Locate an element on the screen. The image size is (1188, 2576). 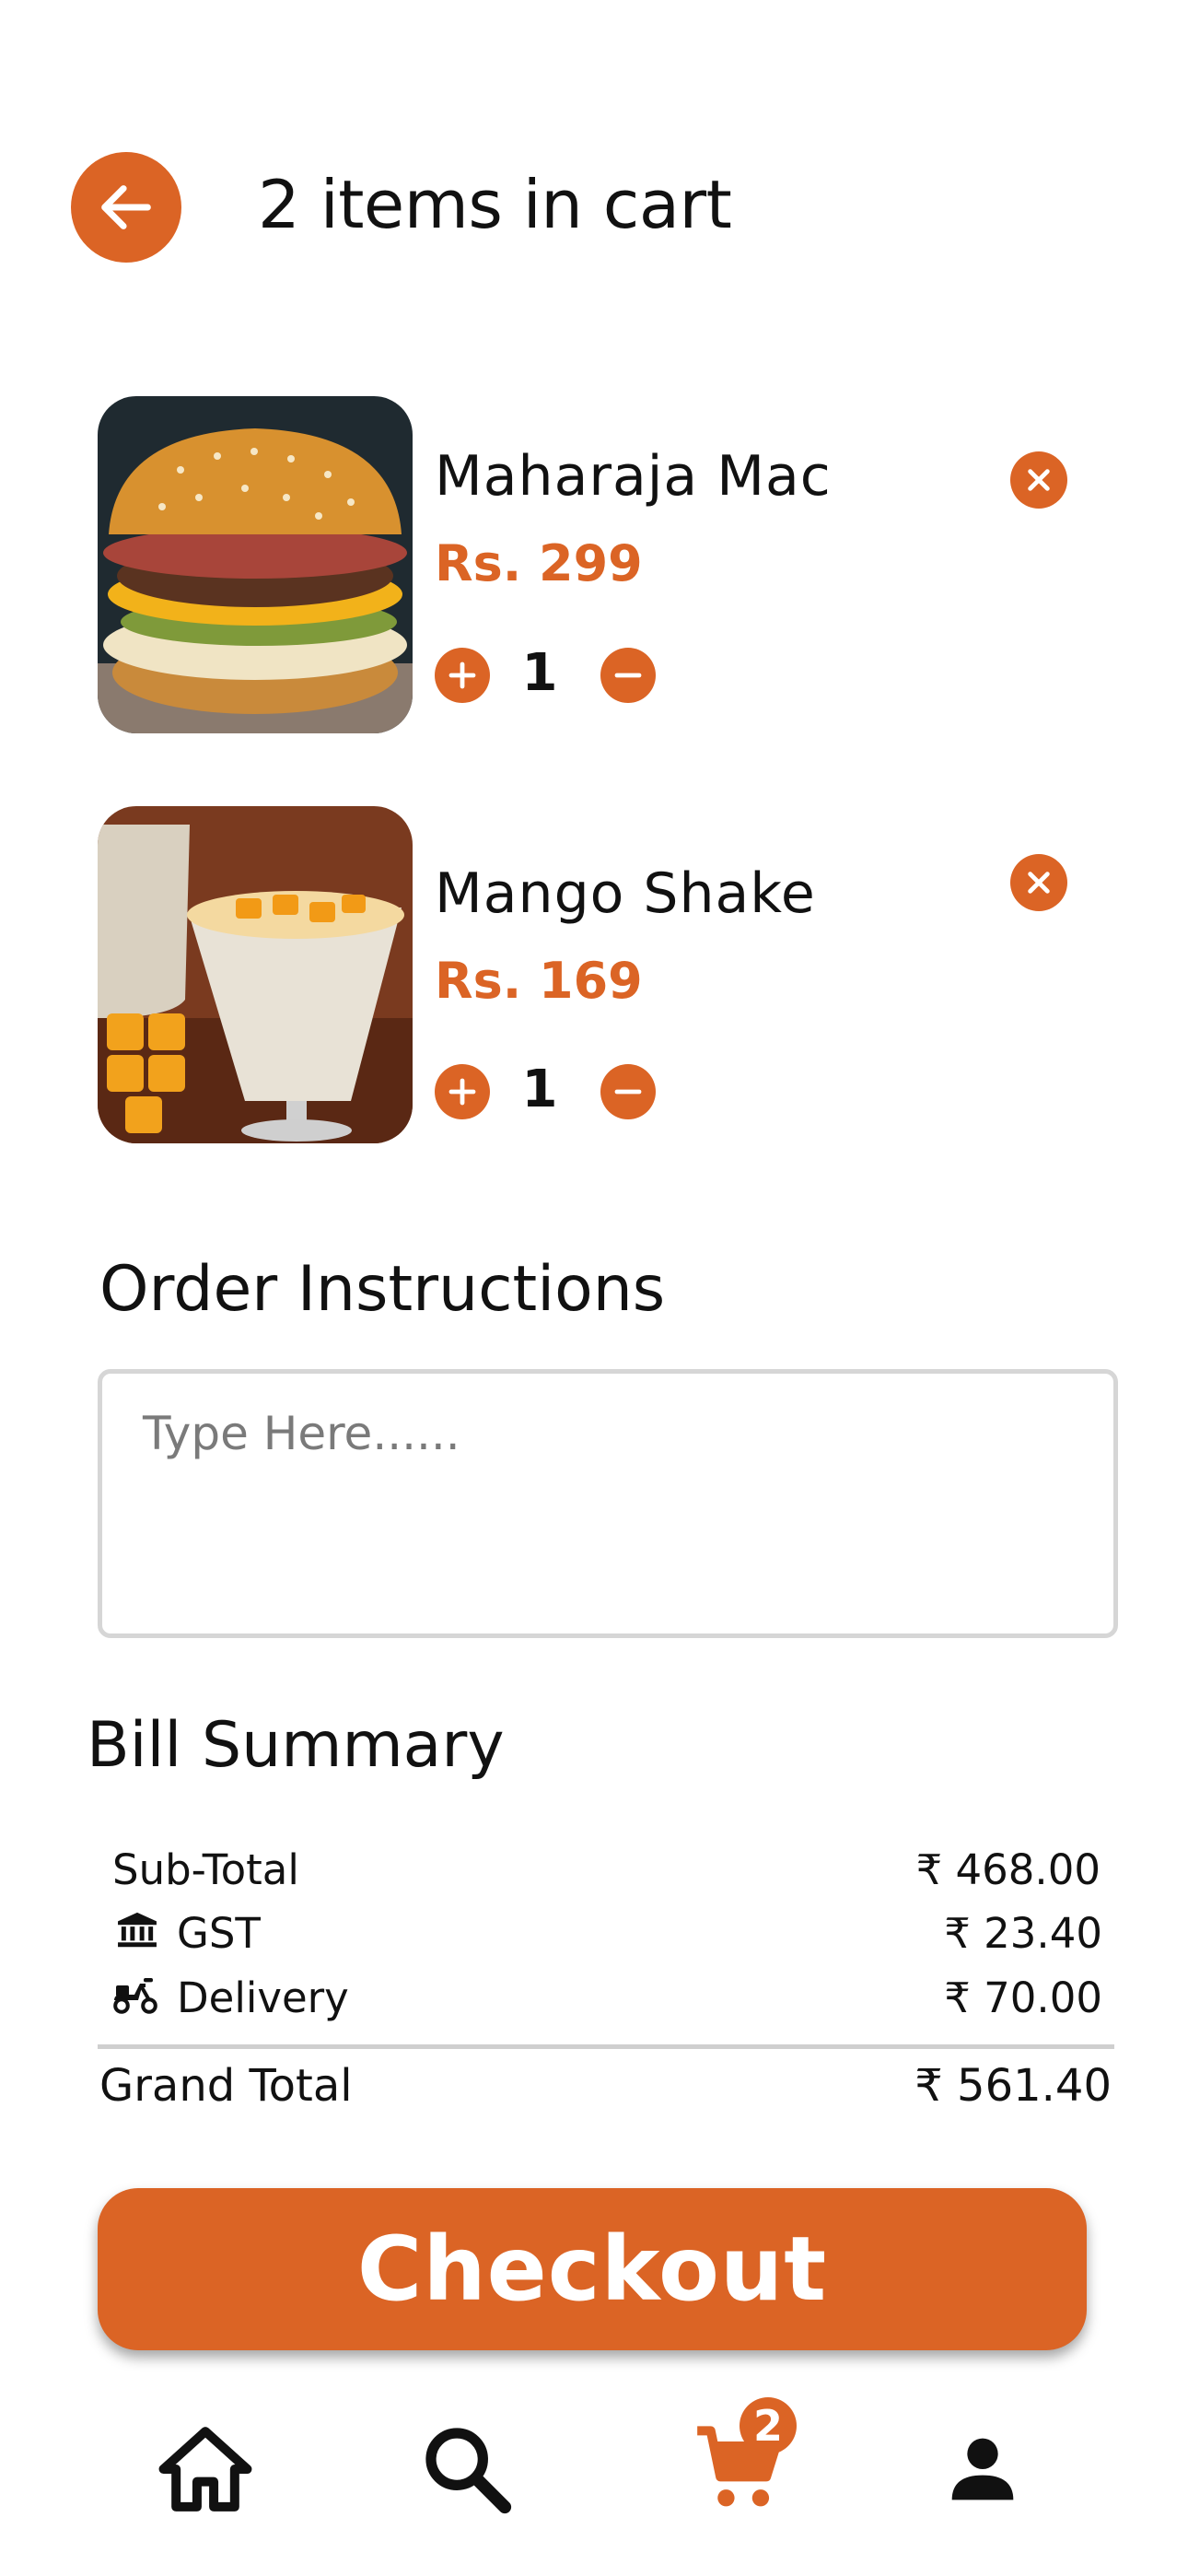
grand-total-value: ₹ 561.40 is located at coordinates (1013, 2086).